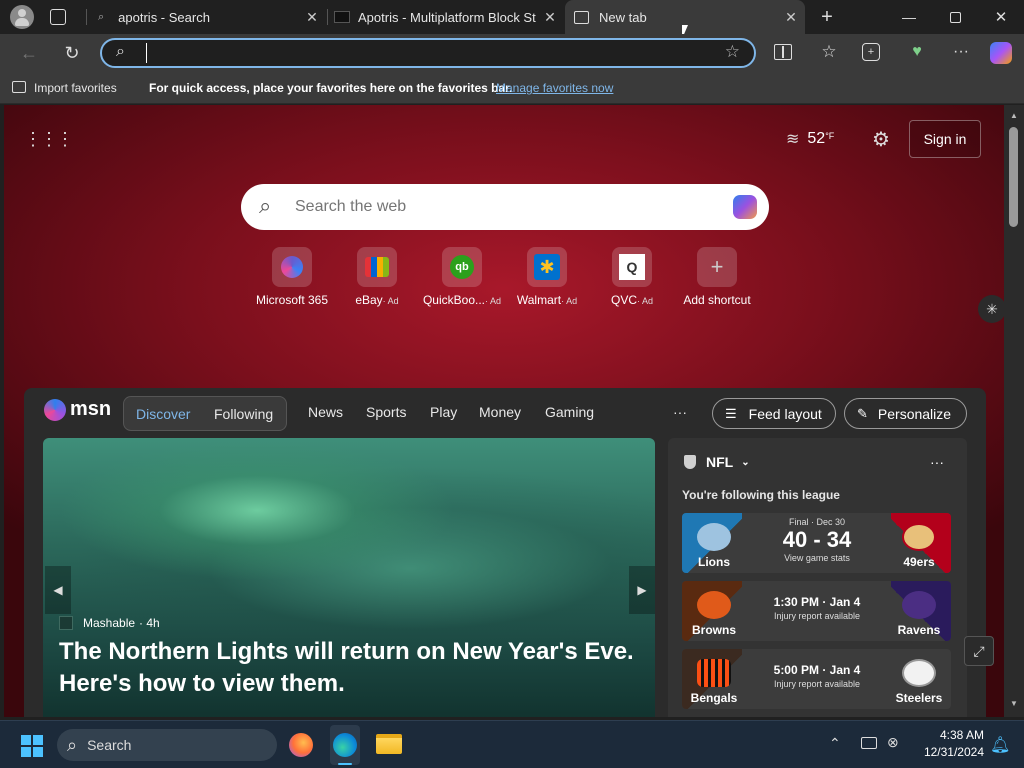 The image size is (1024, 768). Describe the element at coordinates (680, 412) in the screenshot. I see `more-tabs-icon: ···` at that location.